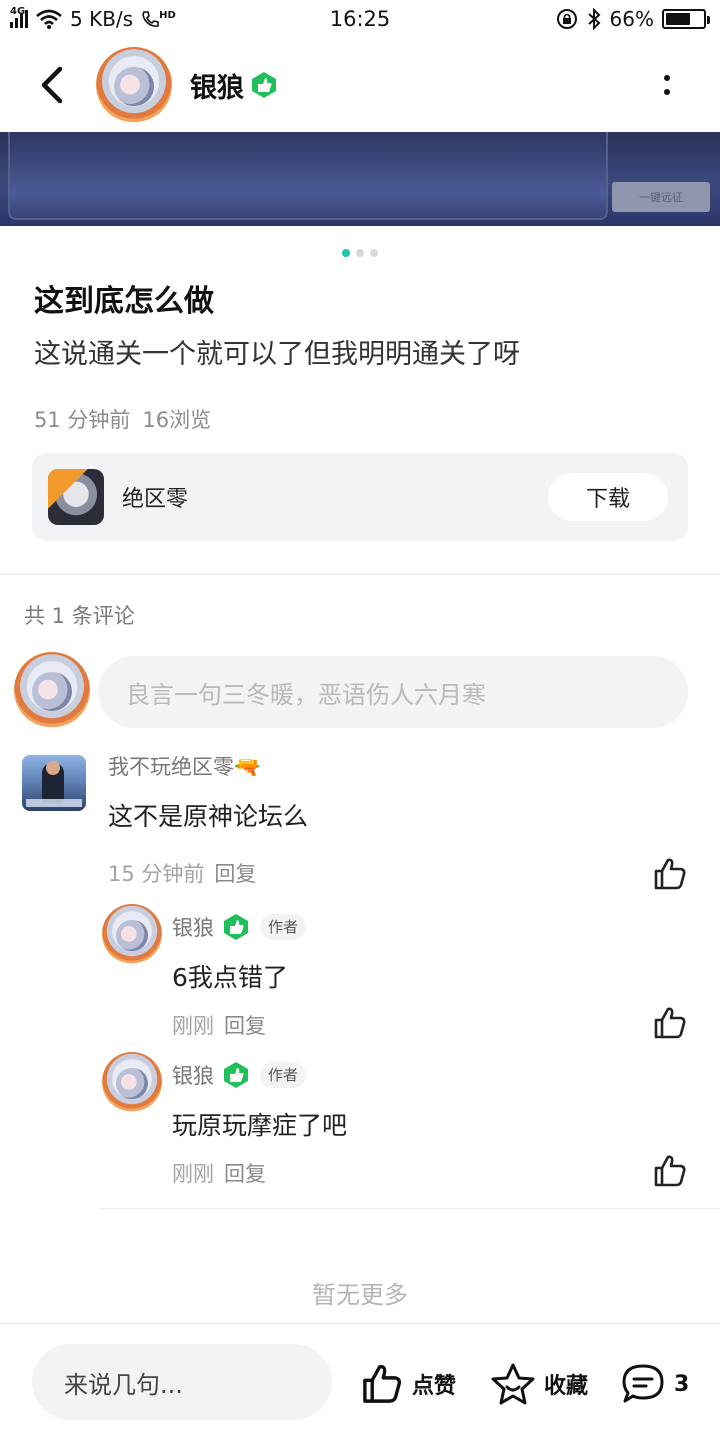  I want to click on post-body: 这说通关一个就可以了但我明明通关了呀, so click(277, 354).